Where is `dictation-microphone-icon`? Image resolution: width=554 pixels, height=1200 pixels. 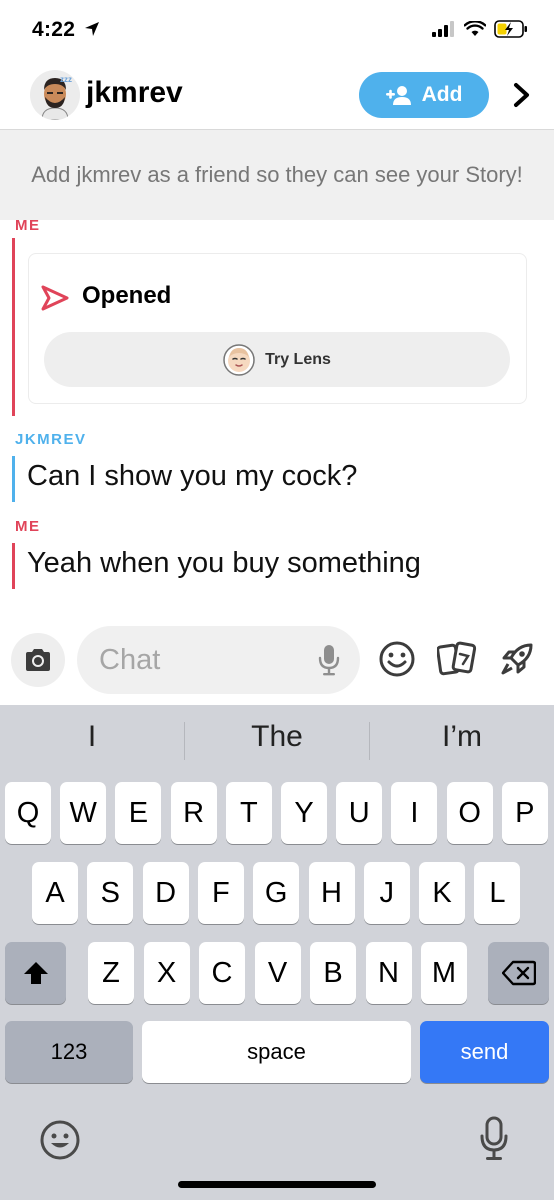
dictation-microphone-icon is located at coordinates (494, 1139).